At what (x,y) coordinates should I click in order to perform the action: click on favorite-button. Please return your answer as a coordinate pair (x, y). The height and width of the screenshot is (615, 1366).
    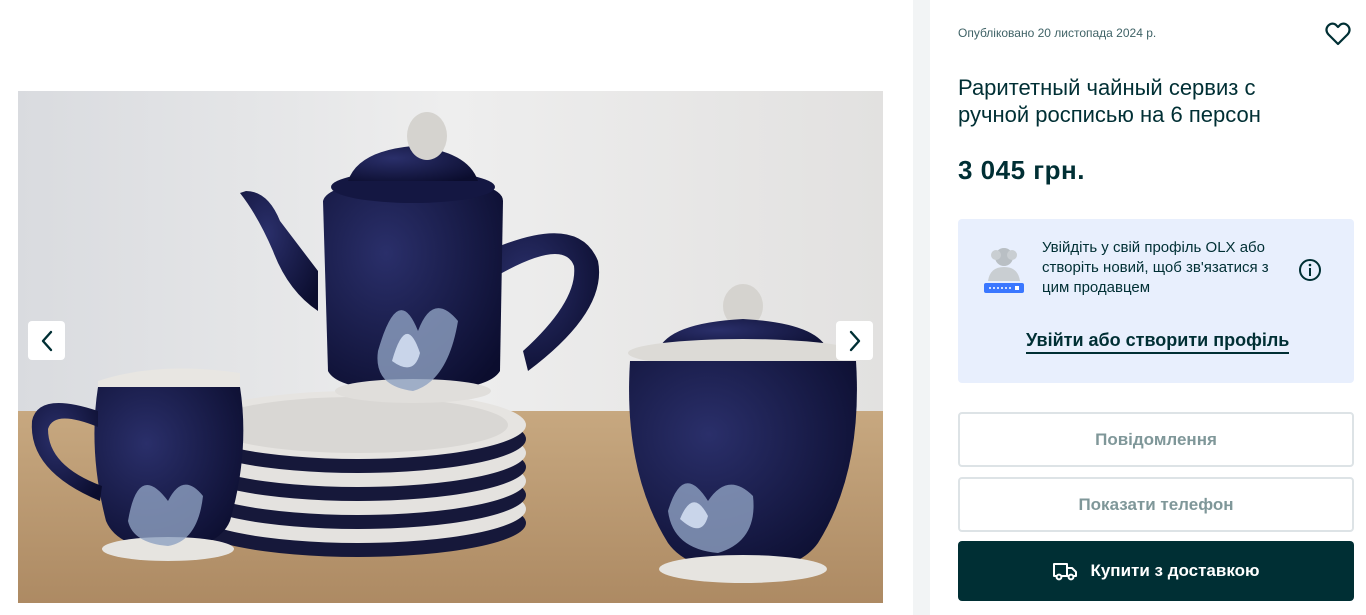
    Looking at the image, I should click on (1338, 34).